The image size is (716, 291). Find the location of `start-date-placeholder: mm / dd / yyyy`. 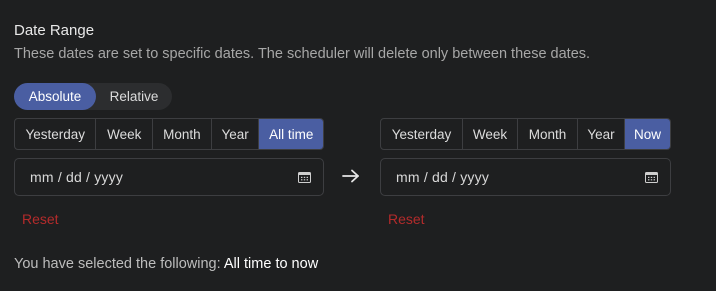

start-date-placeholder: mm / dd / yyyy is located at coordinates (77, 177).